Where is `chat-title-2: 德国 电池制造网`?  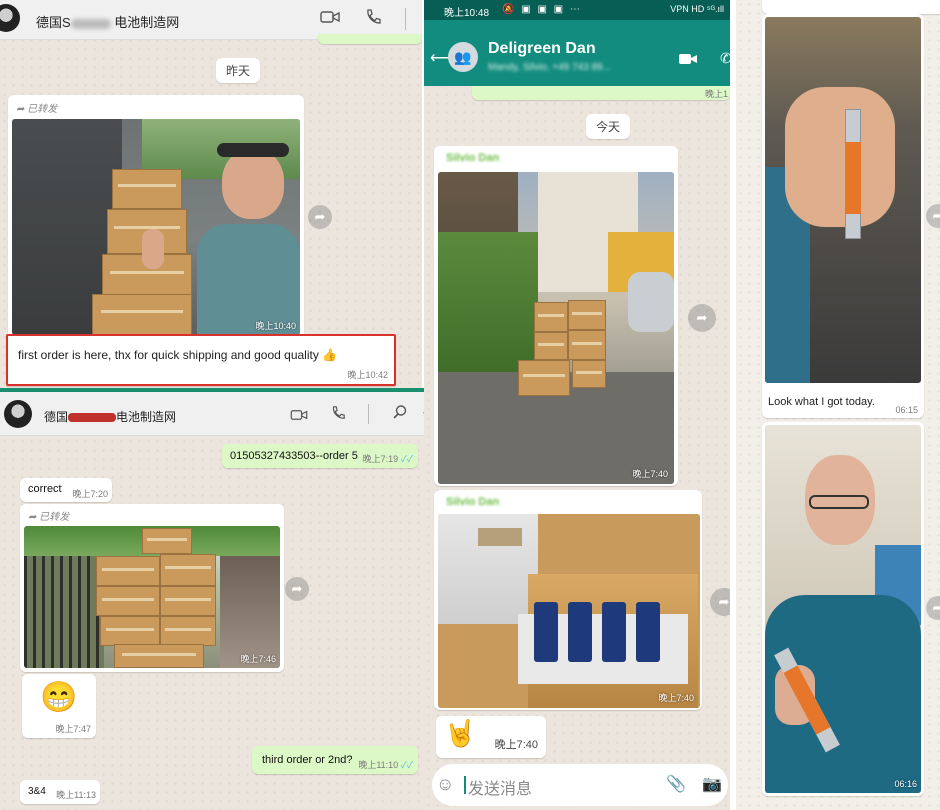
chat-title-2: 德国 电池制造网 is located at coordinates (110, 416).